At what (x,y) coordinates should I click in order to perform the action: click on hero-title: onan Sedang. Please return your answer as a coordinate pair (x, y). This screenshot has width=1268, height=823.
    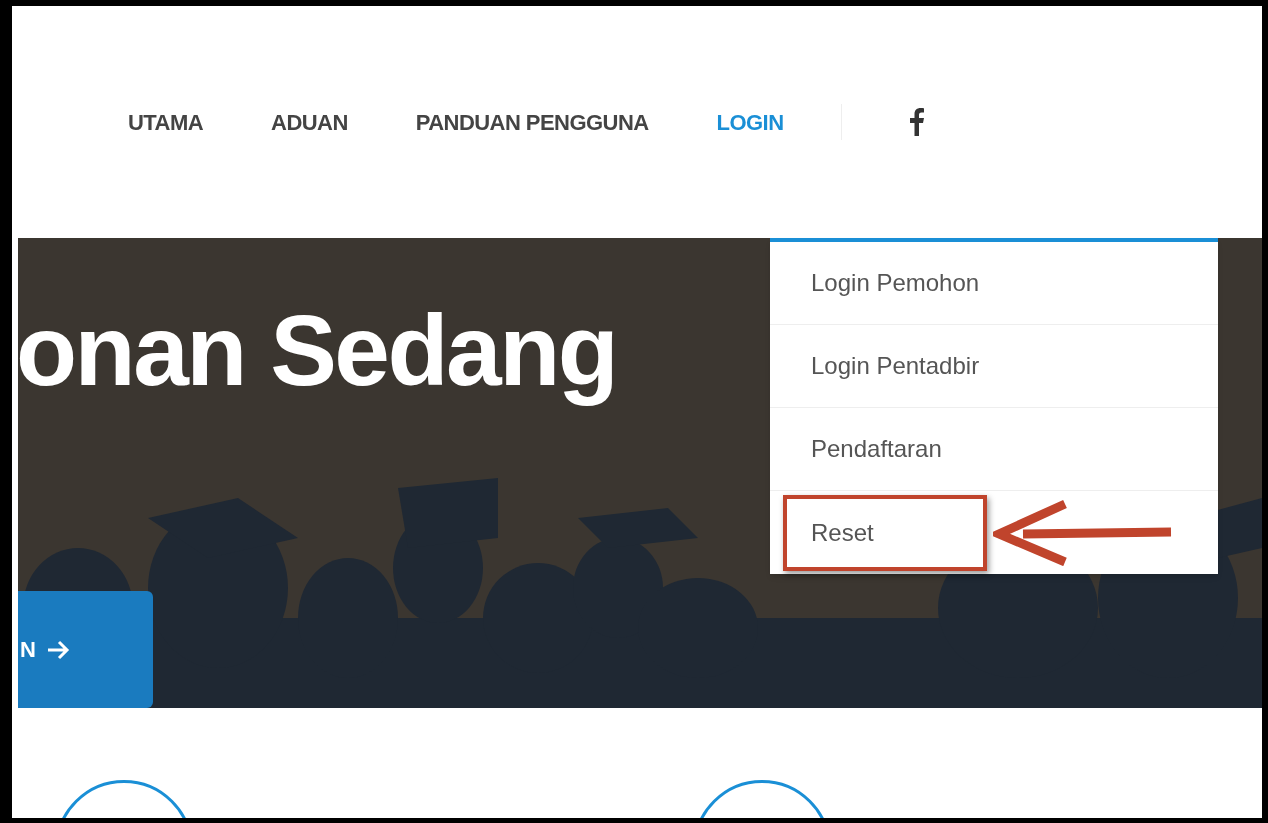
    Looking at the image, I should click on (317, 350).